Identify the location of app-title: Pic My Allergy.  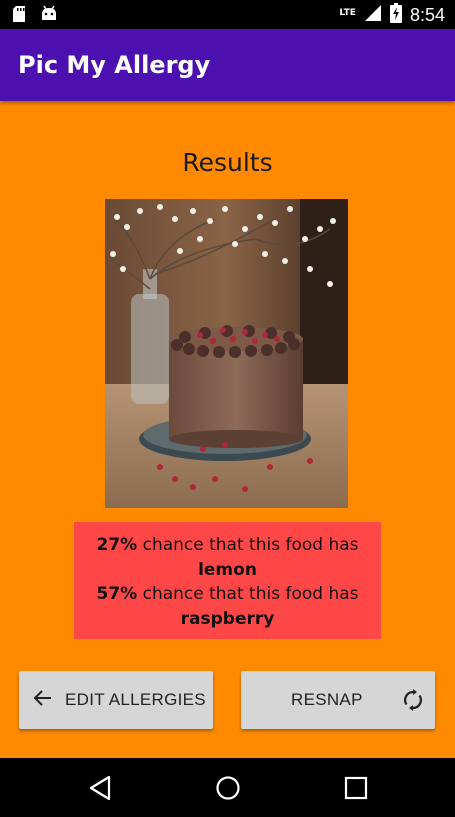
(114, 65).